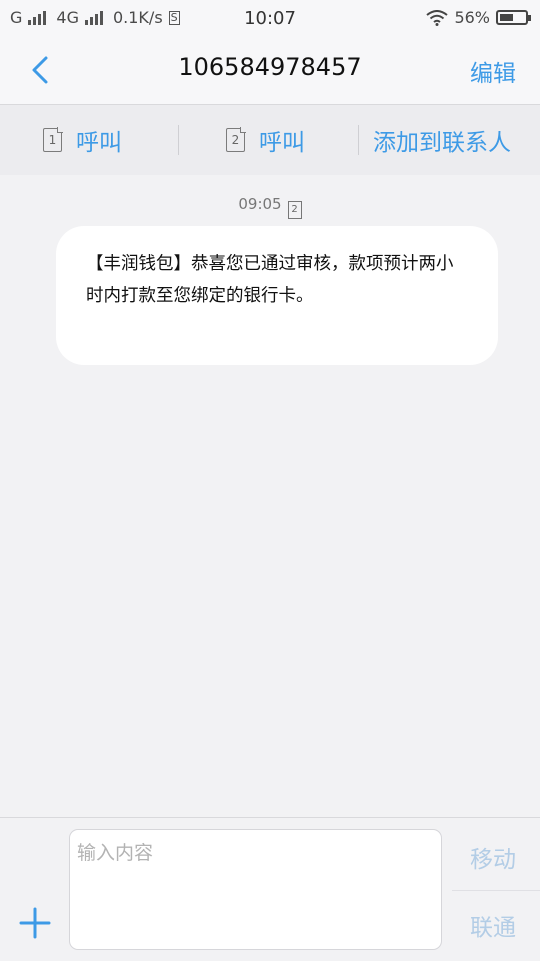  I want to click on title-bar: 106584978457 编辑, so click(270, 70).